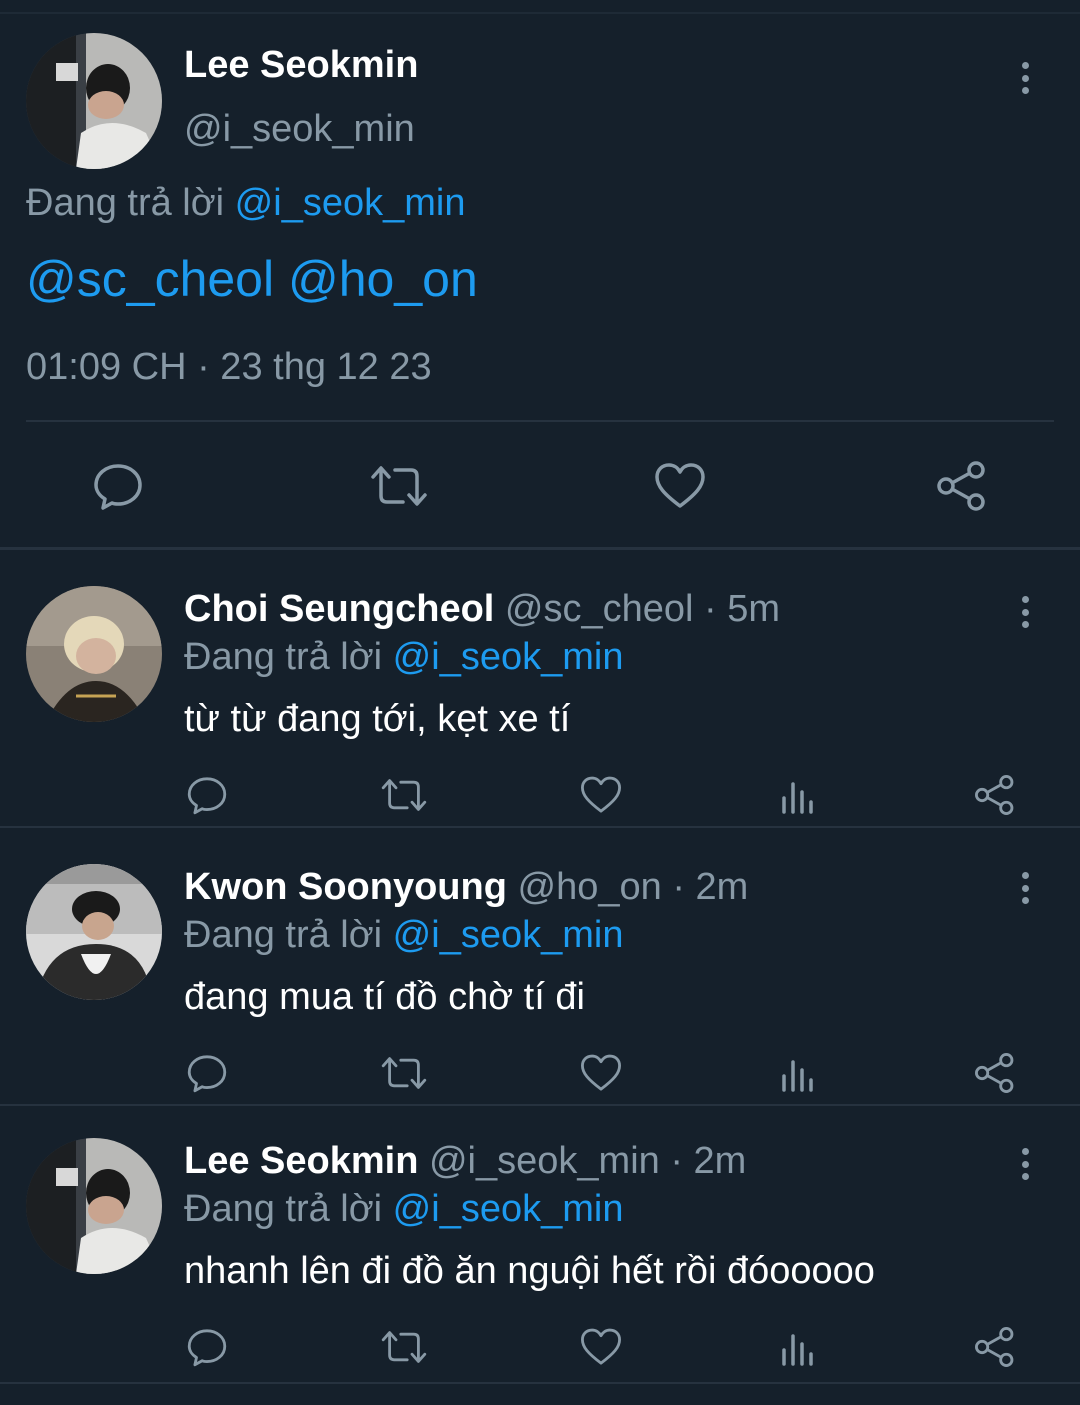  What do you see at coordinates (345, 887) in the screenshot?
I see `author-name: Kwon Soonyoung` at bounding box center [345, 887].